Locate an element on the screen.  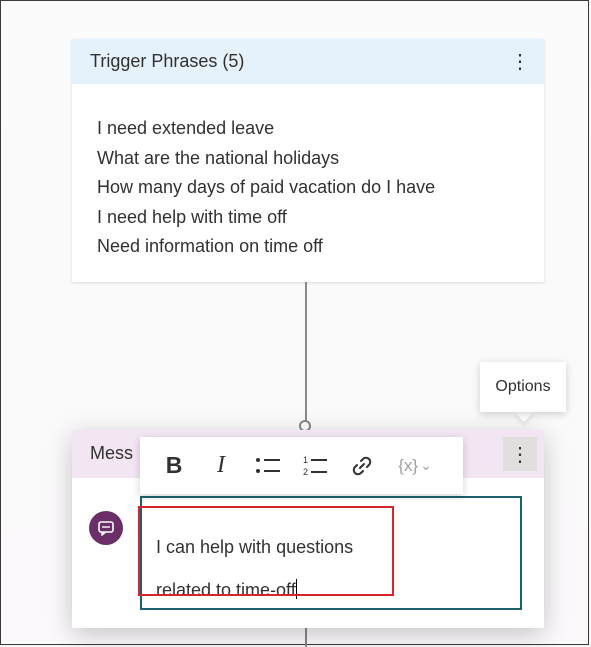
chevron-down-icon: ⌄ is located at coordinates (426, 465).